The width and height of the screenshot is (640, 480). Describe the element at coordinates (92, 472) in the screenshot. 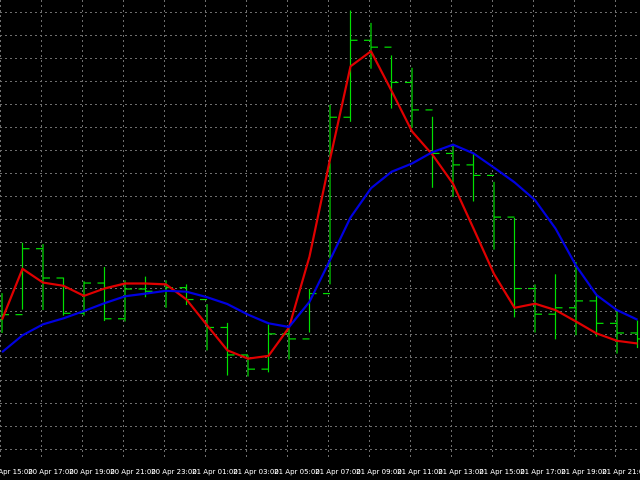

I see `x-tick-label: 20 Apr 19:00` at that location.